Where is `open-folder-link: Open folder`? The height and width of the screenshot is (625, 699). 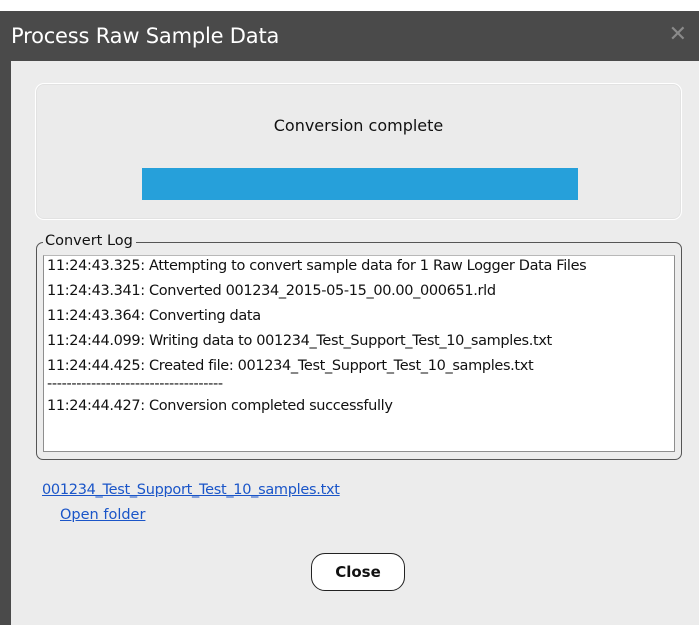
open-folder-link: Open folder is located at coordinates (102, 515).